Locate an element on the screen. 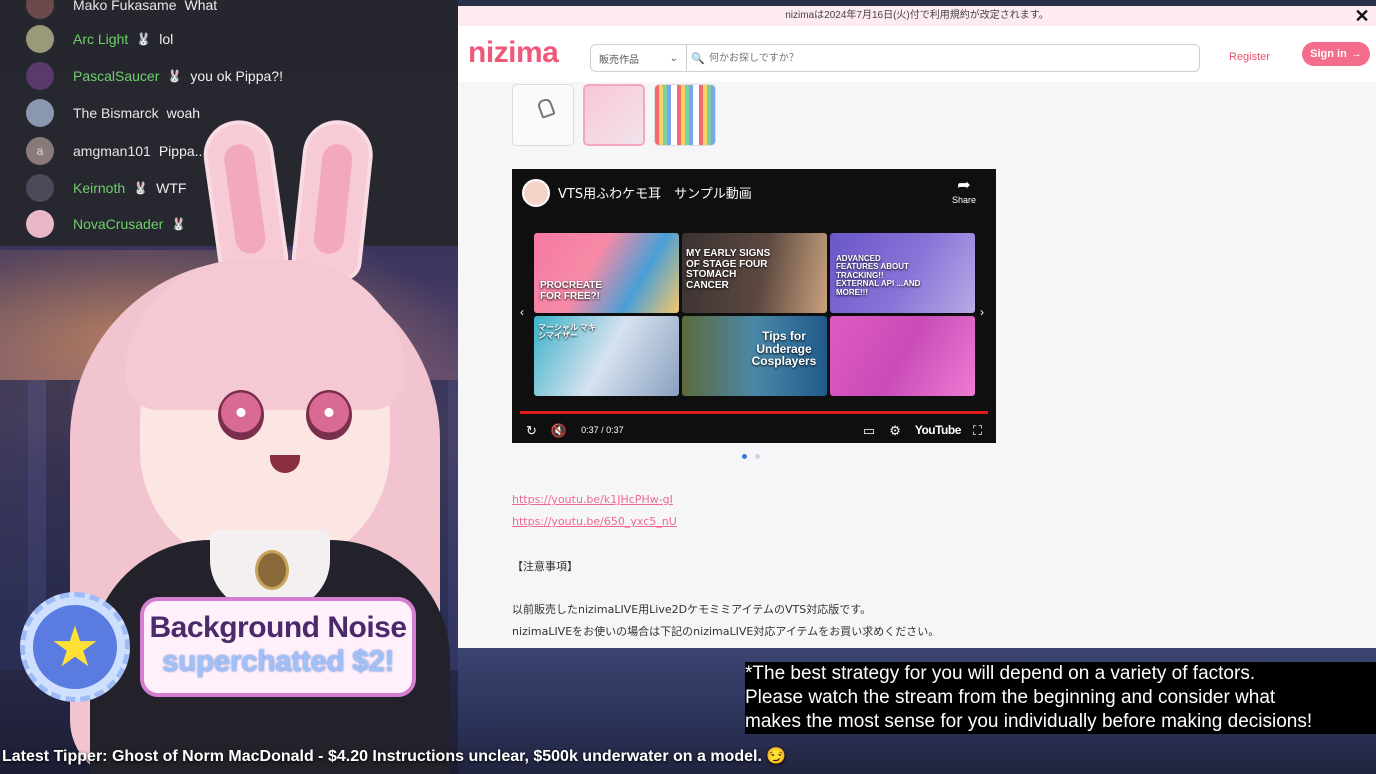 This screenshot has width=1376, height=774. search-icon: 🔍 is located at coordinates (698, 58).